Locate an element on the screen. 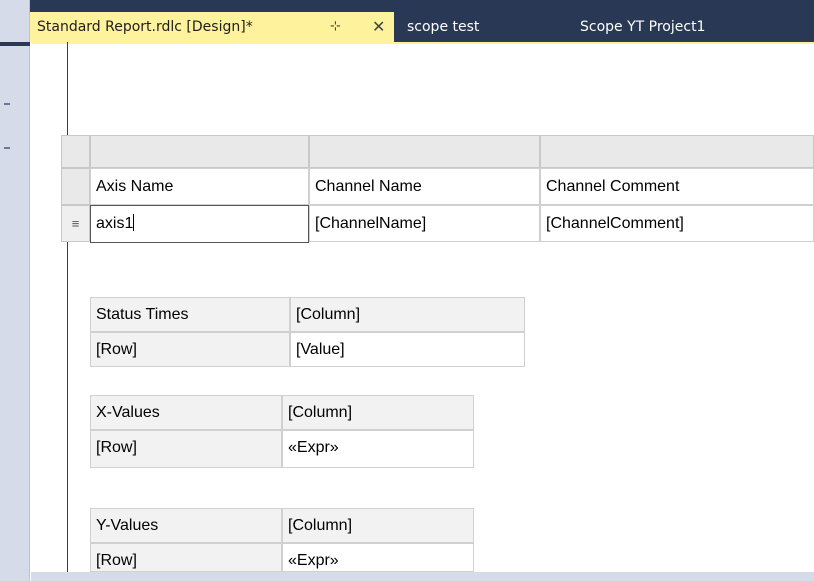 The width and height of the screenshot is (814, 581). tab-label: scope test is located at coordinates (443, 27).